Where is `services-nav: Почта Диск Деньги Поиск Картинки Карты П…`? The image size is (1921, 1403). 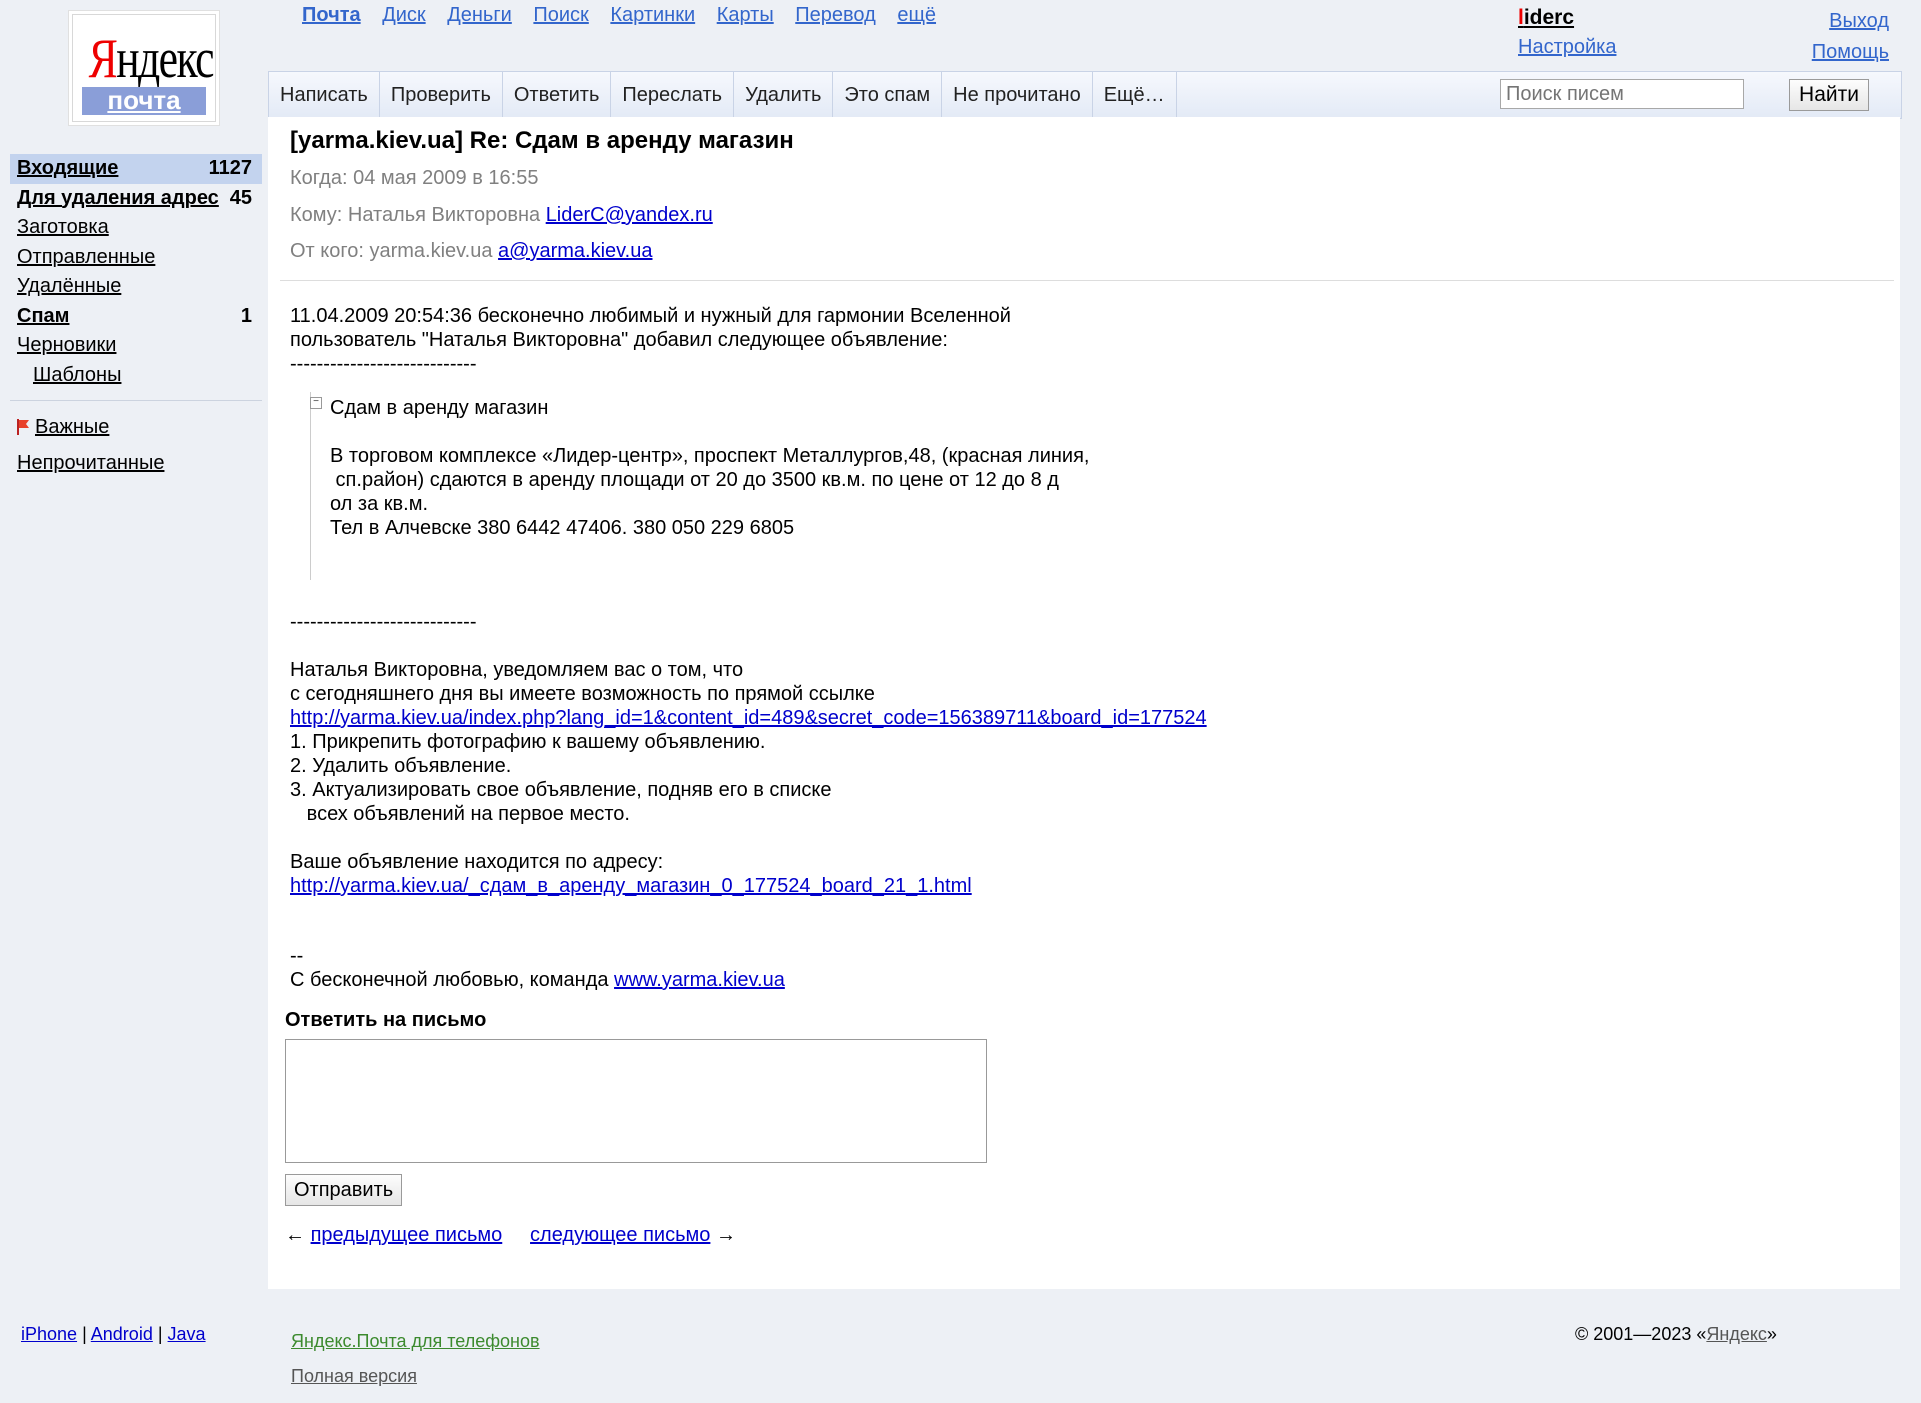 services-nav: Почта Диск Деньги Поиск Картинки Карты П… is located at coordinates (627, 15).